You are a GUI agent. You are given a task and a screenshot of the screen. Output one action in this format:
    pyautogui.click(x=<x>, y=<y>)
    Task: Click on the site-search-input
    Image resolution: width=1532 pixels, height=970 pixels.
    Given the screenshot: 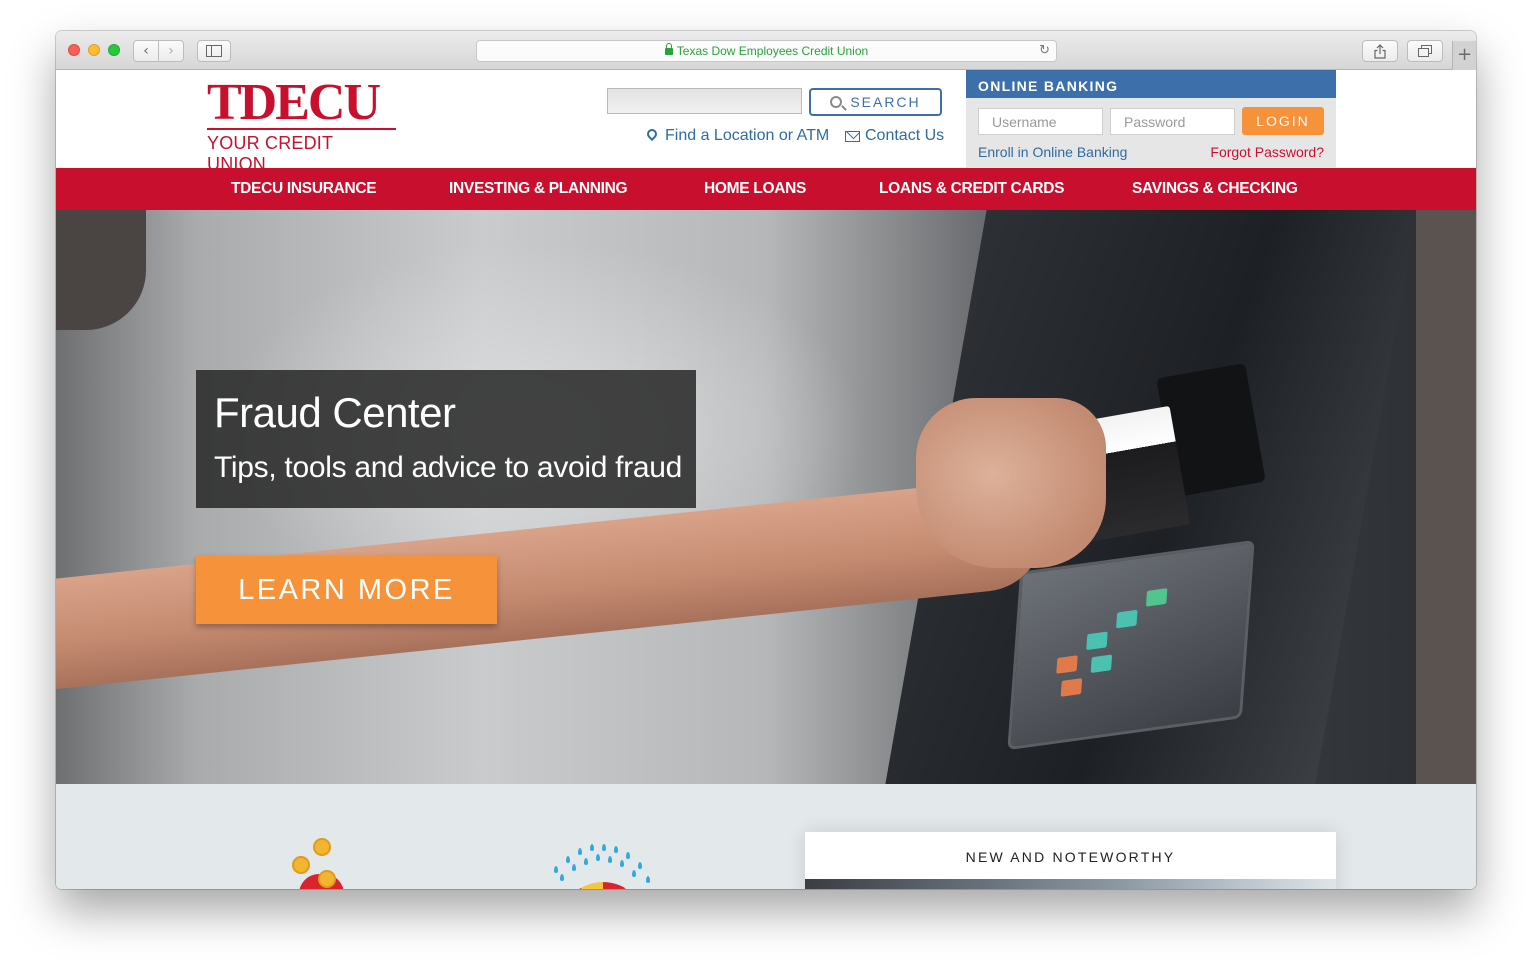 What is the action you would take?
    pyautogui.click(x=704, y=101)
    